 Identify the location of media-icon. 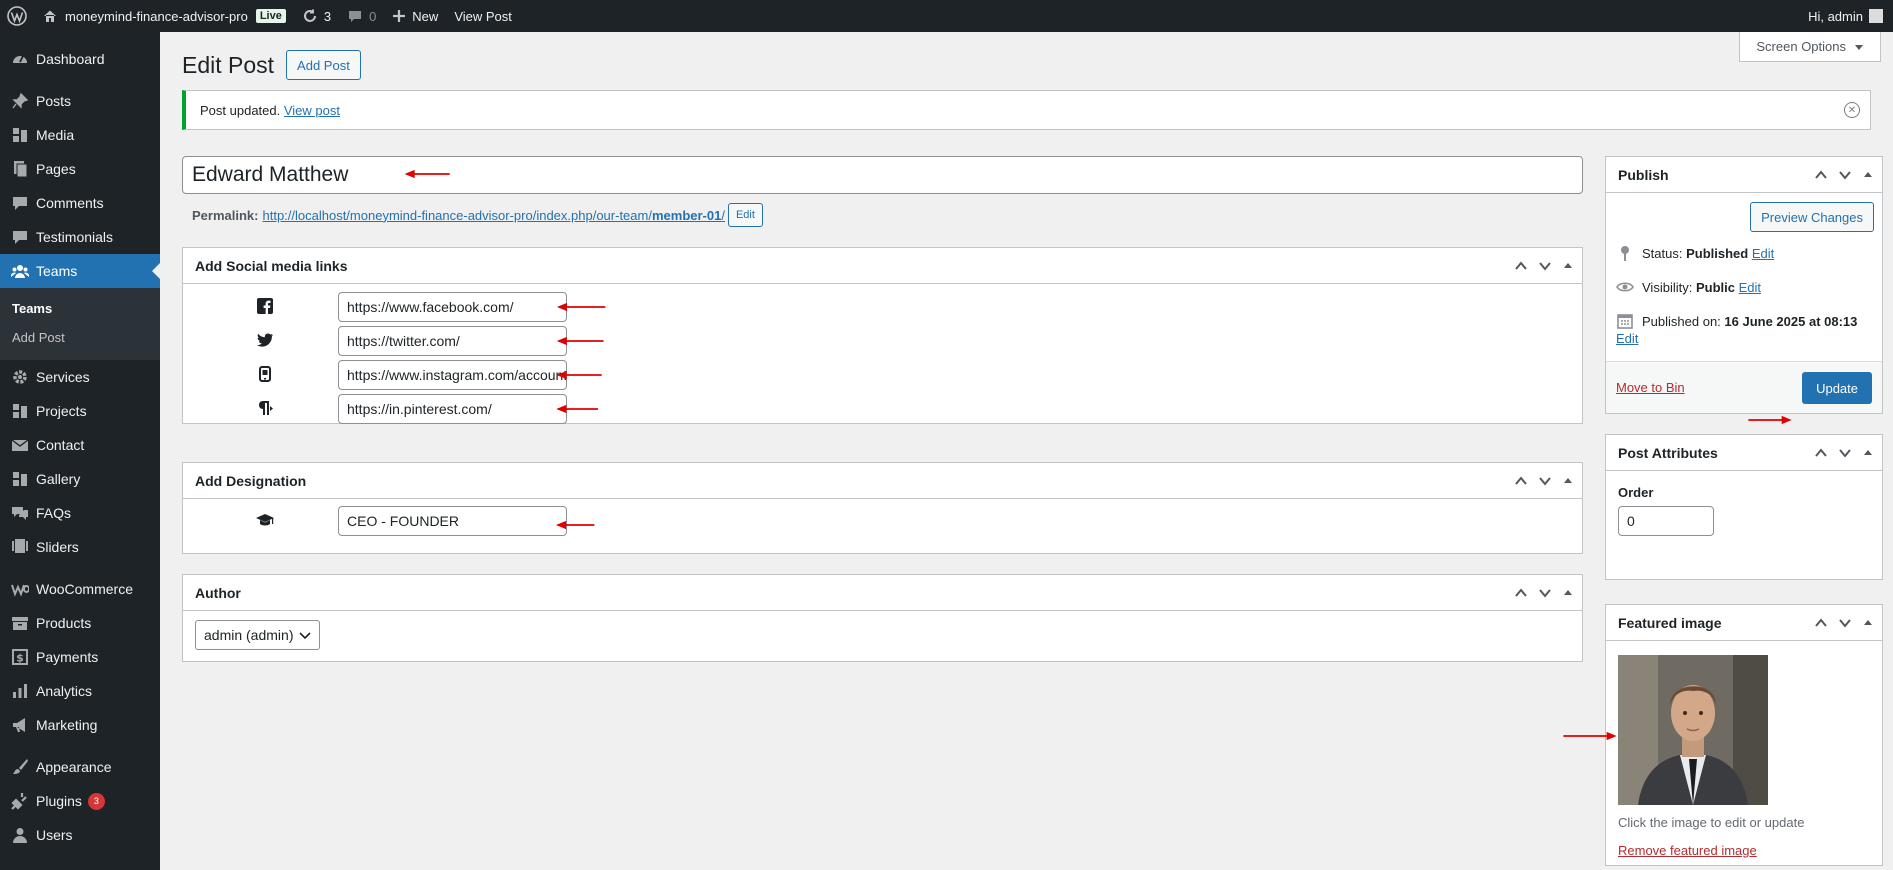
(20, 135).